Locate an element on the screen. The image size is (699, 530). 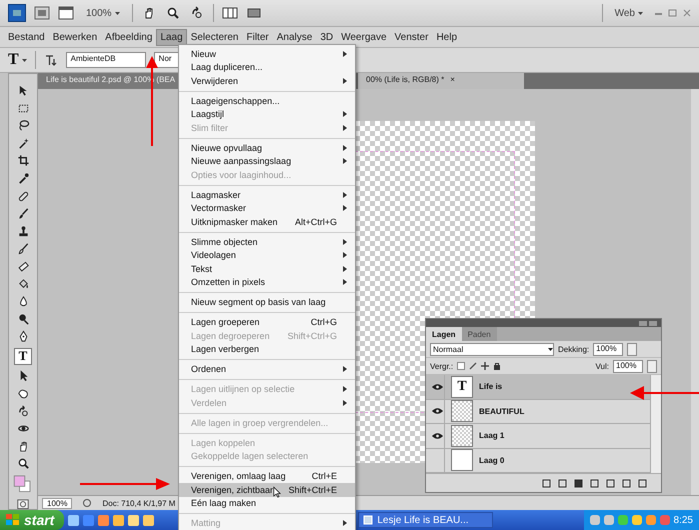
lock-label: Vergr.: is located at coordinates (442, 366).